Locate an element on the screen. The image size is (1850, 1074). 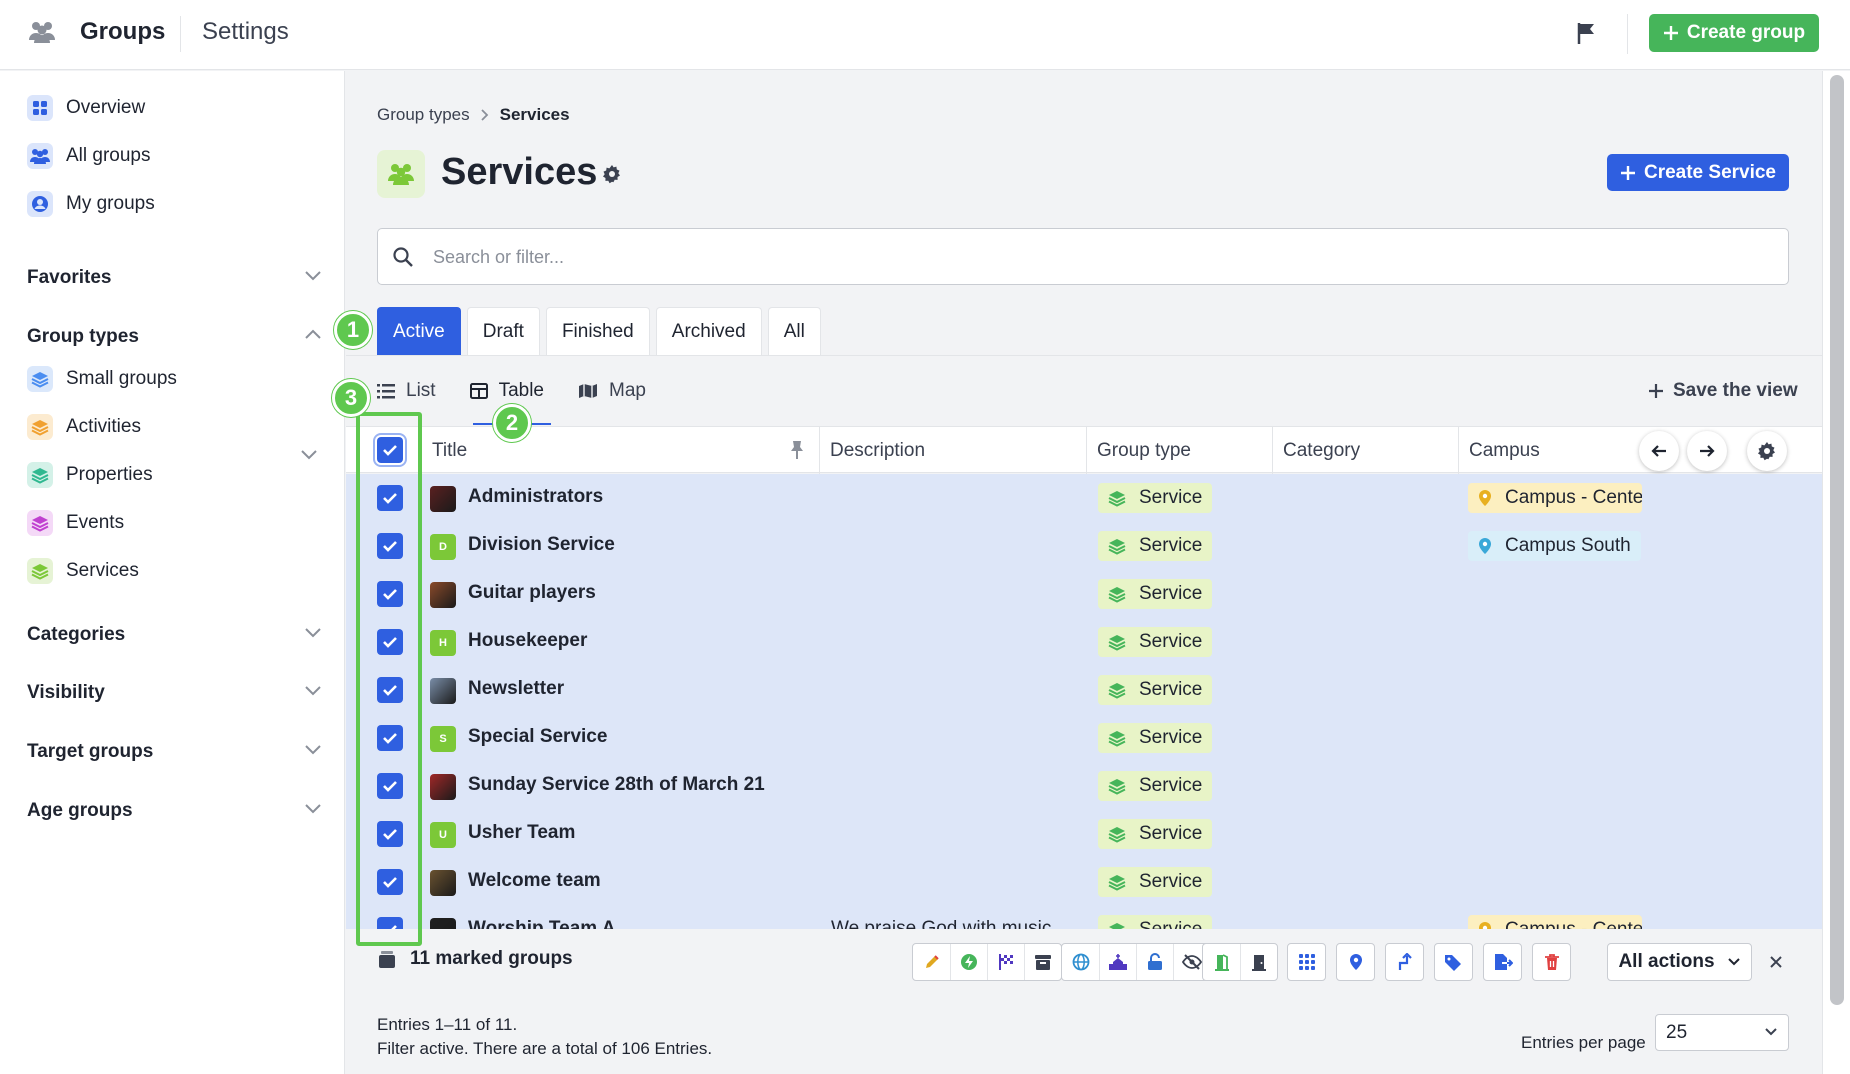
pin-icon is located at coordinates (797, 450).